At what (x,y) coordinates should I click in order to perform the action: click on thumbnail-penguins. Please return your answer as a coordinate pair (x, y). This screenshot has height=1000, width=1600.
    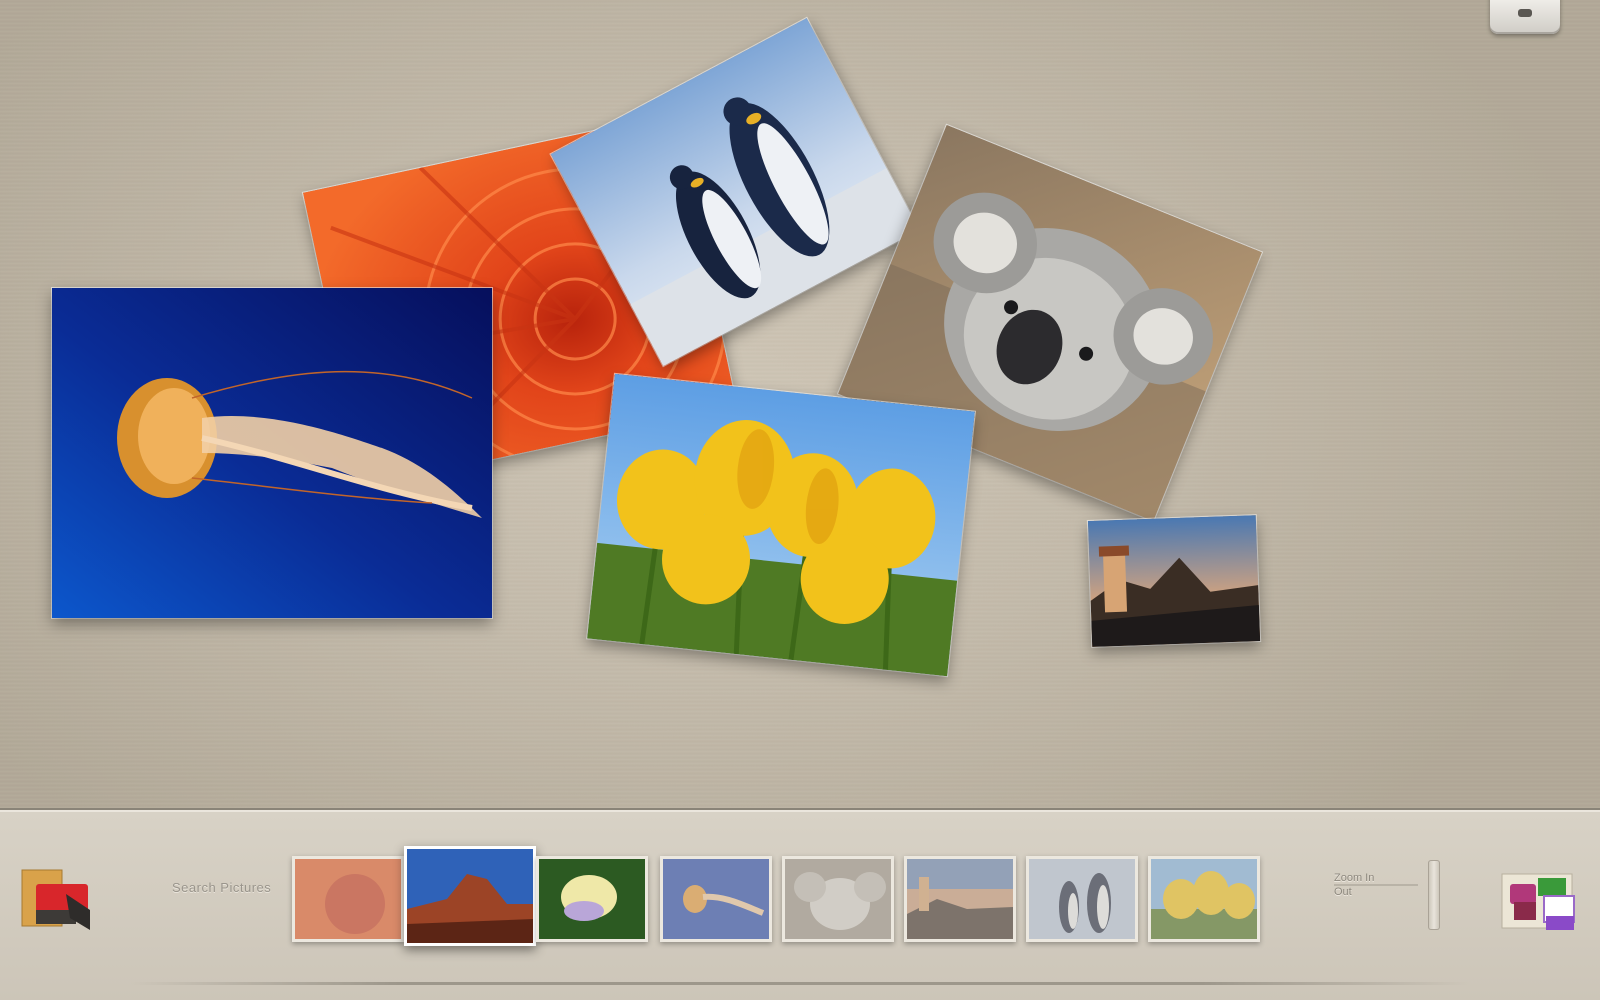
    Looking at the image, I should click on (1082, 899).